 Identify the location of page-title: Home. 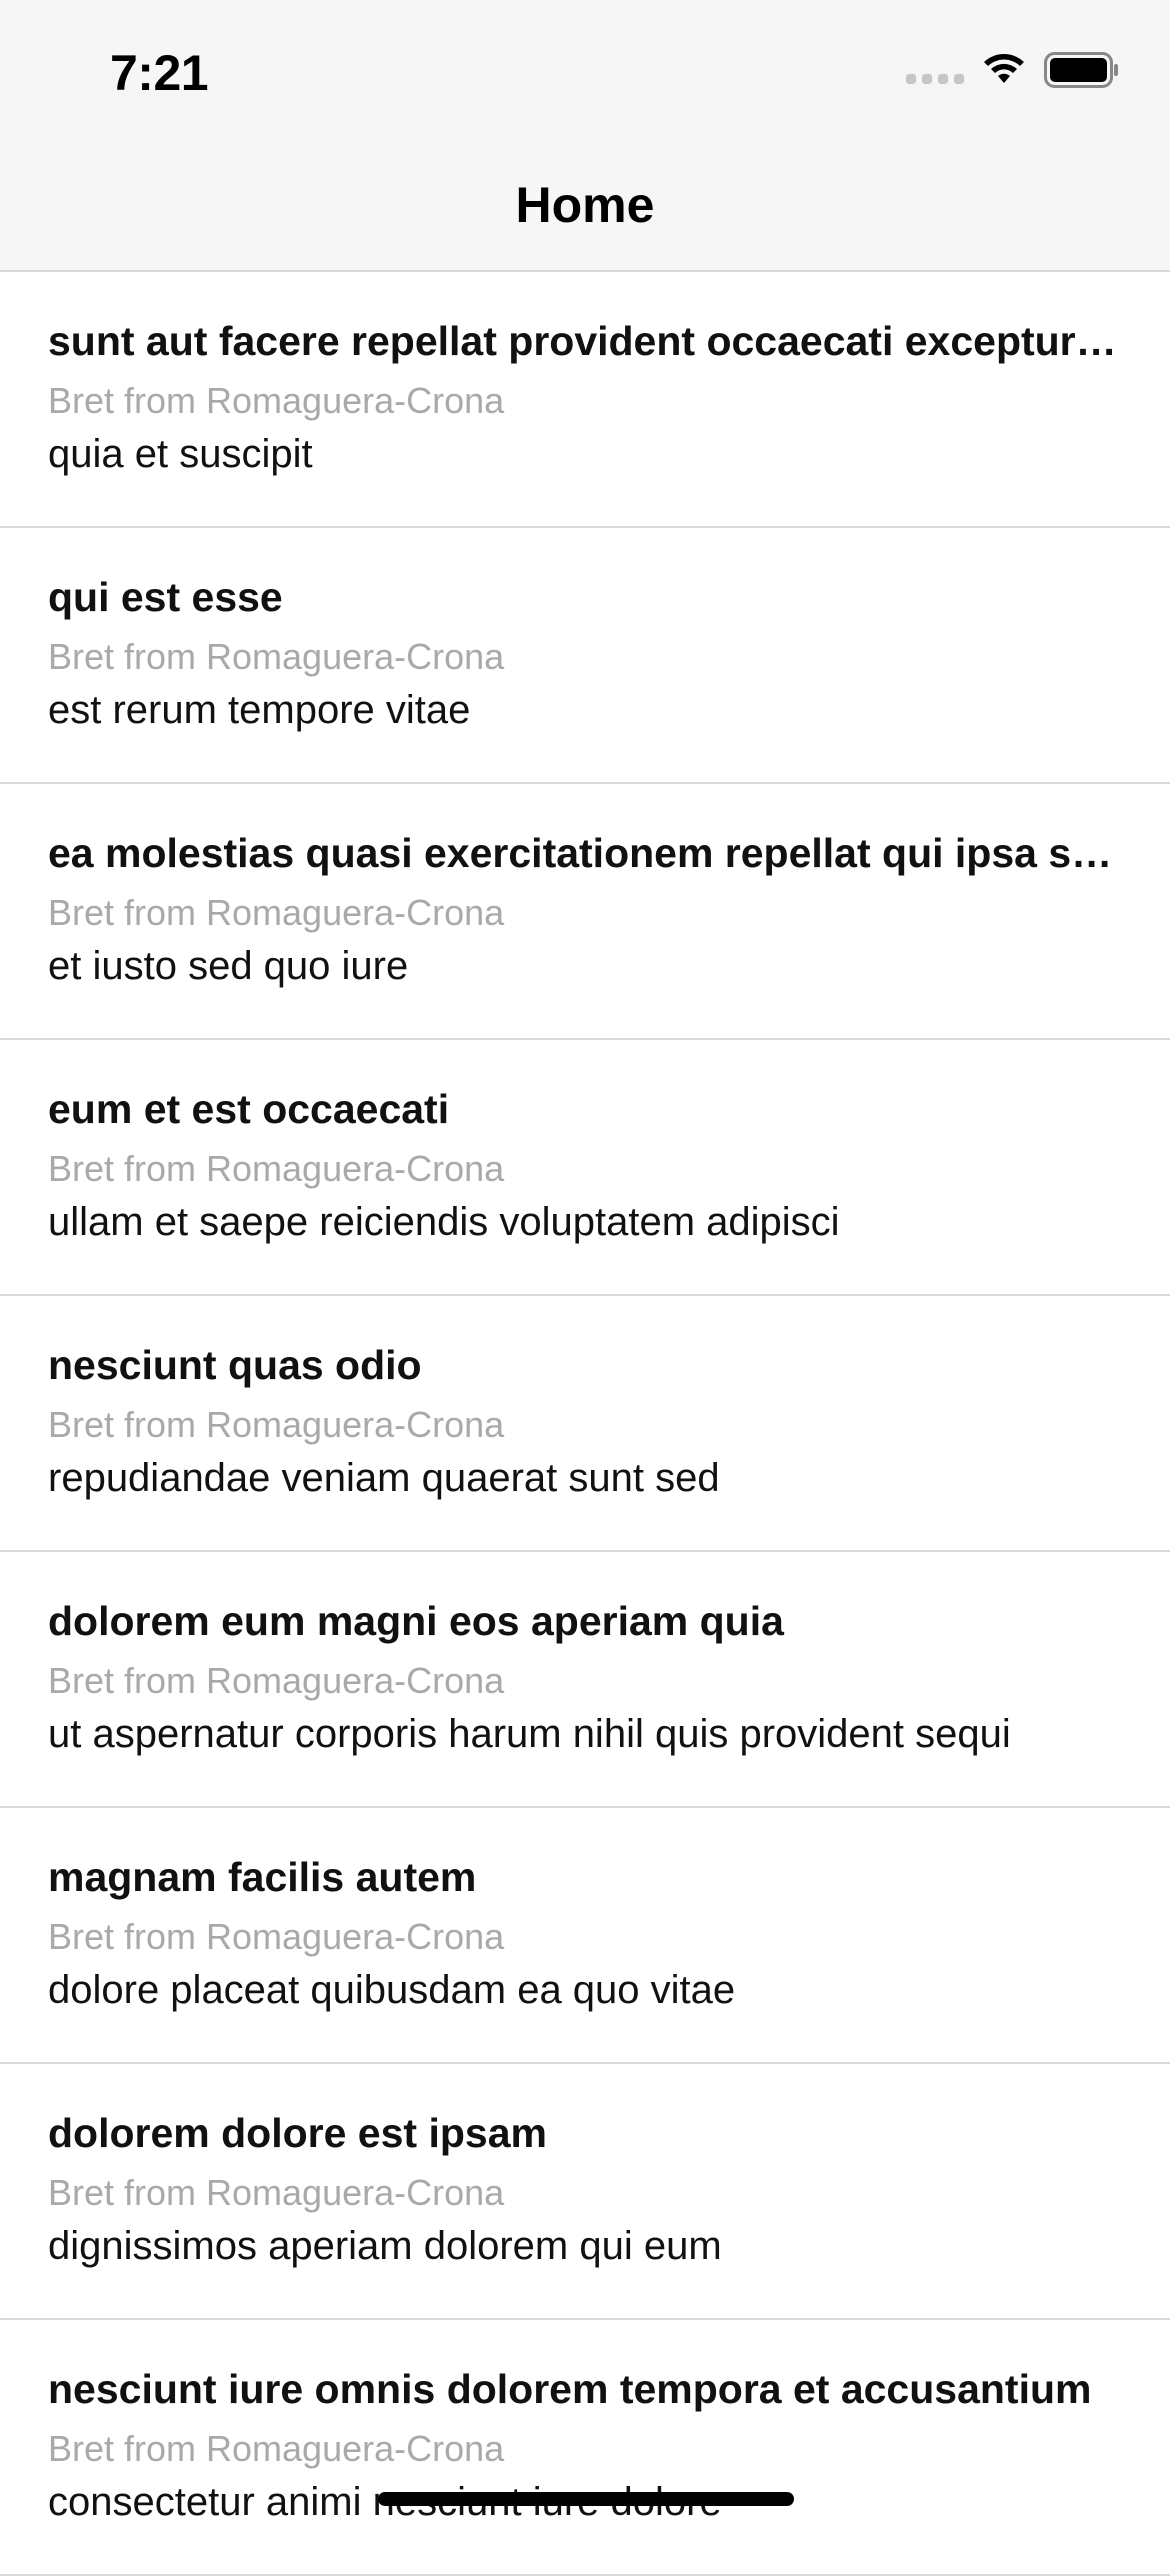
(585, 205).